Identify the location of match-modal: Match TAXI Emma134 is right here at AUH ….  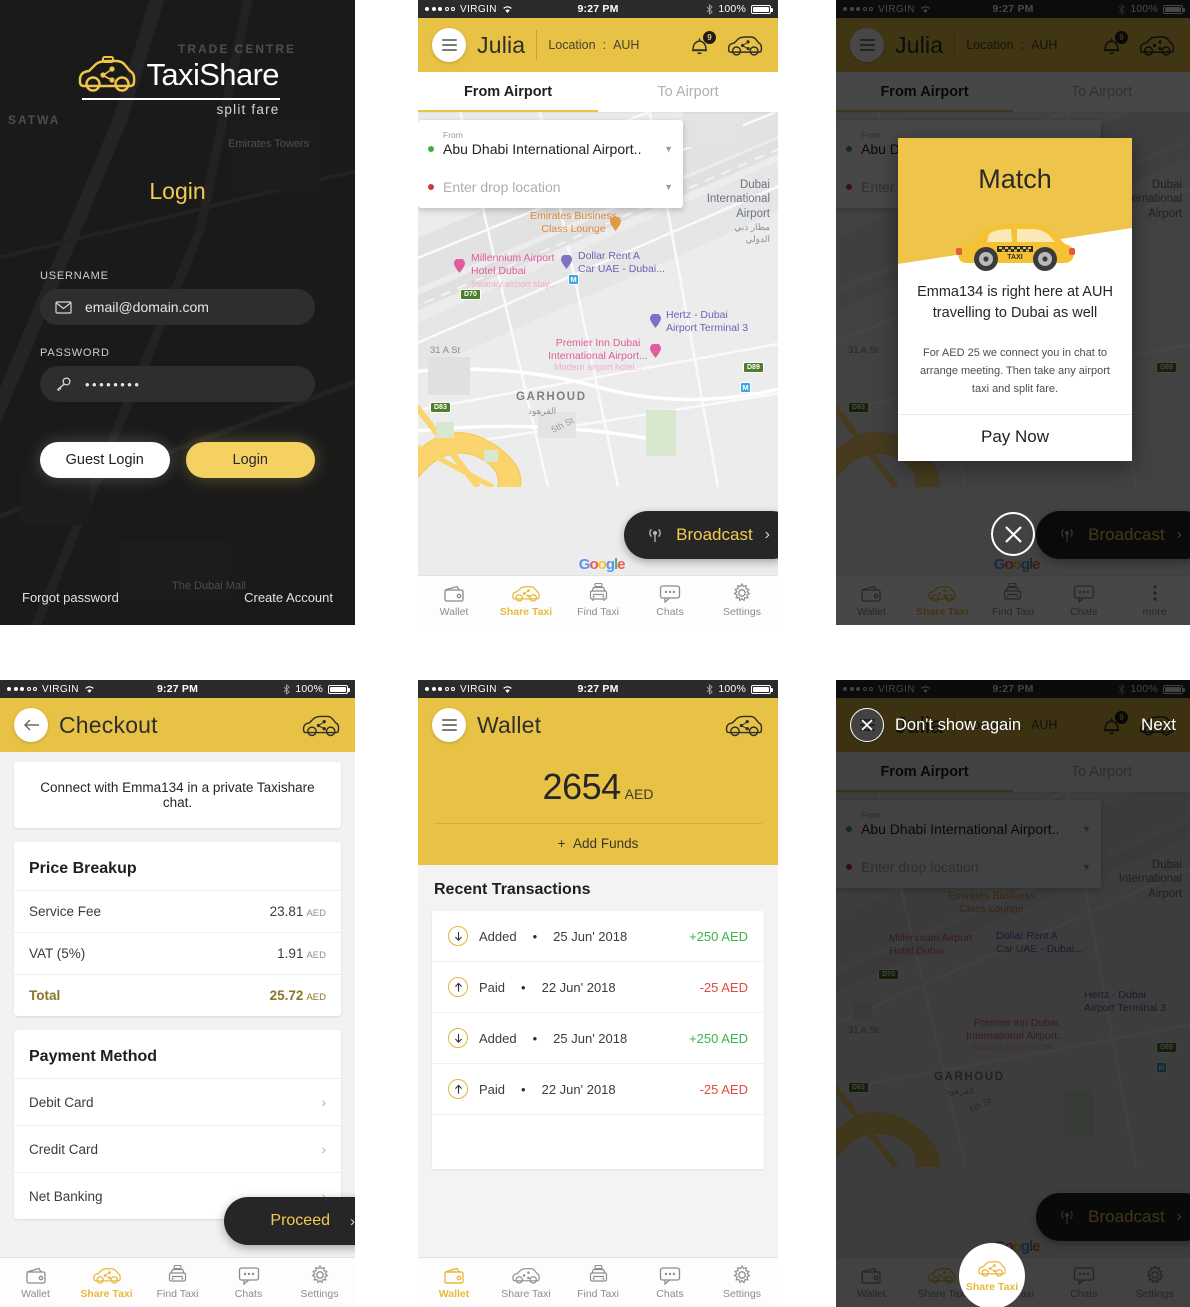
(1015, 300).